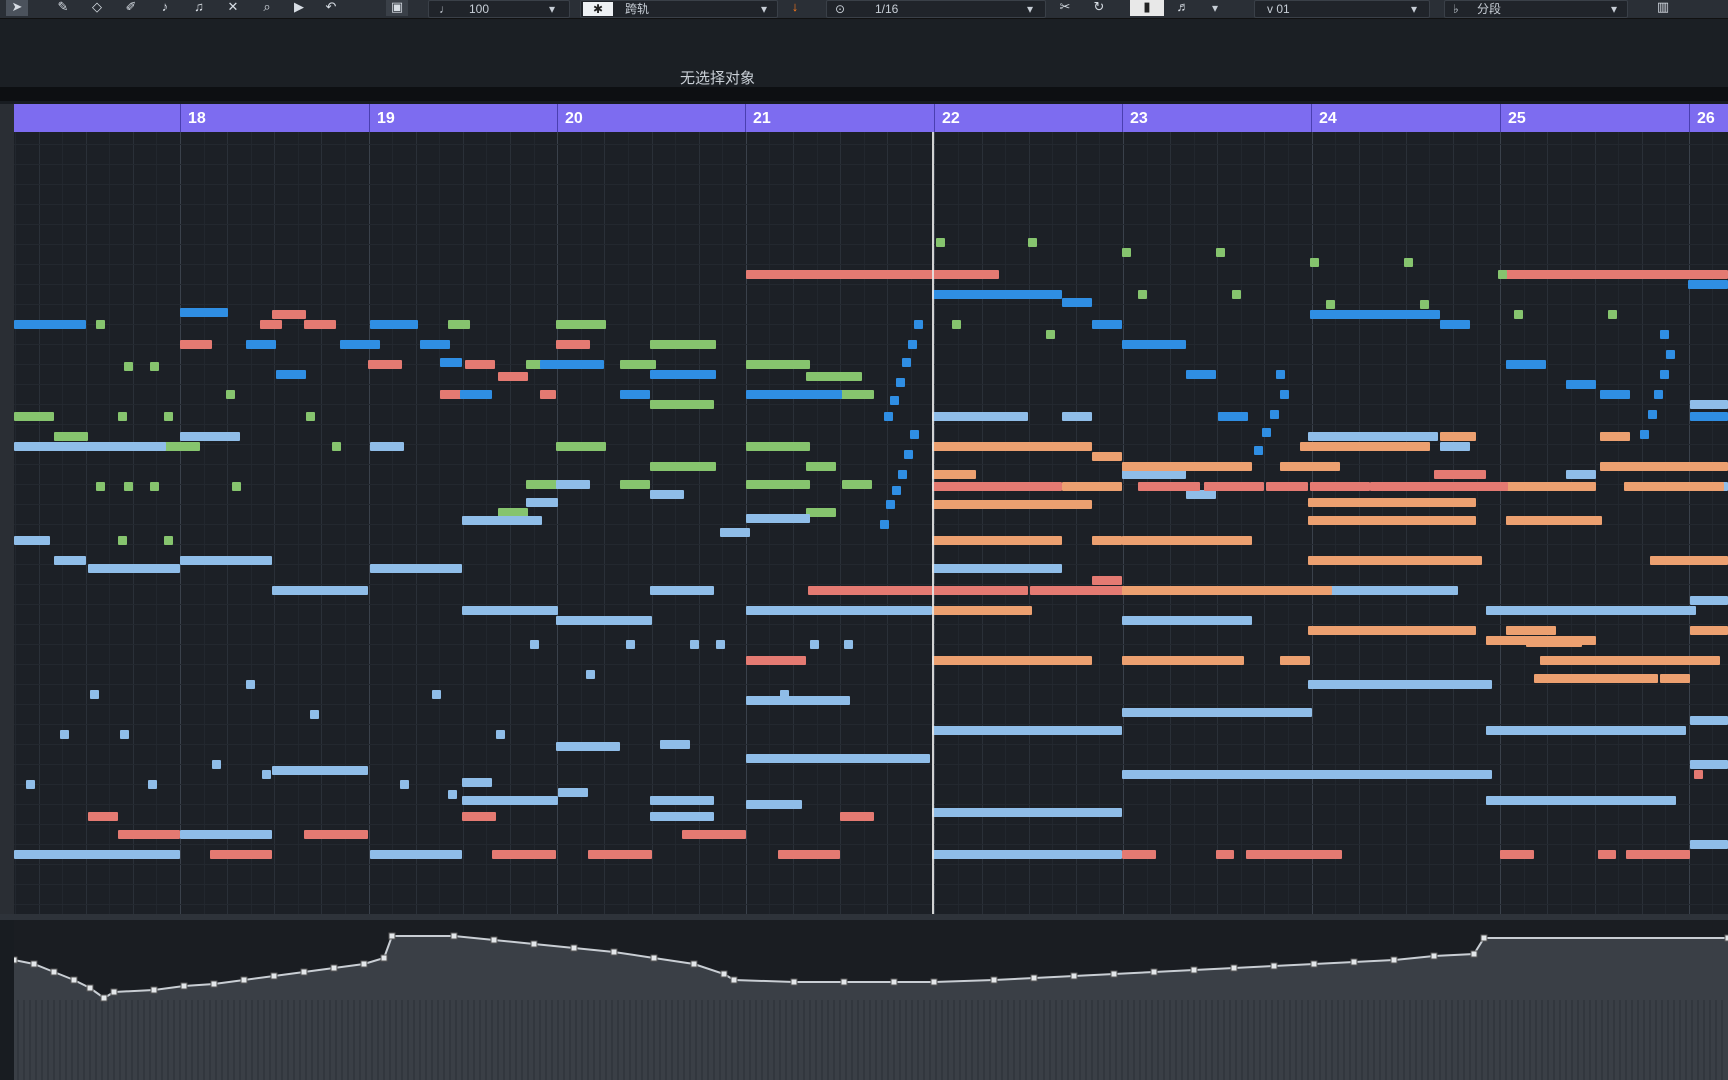 This screenshot has width=1728, height=1080. What do you see at coordinates (17, 8) in the screenshot?
I see `arrow-tool-icon: ➤` at bounding box center [17, 8].